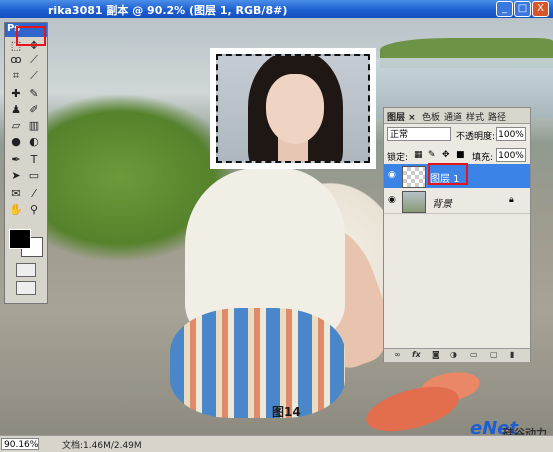  What do you see at coordinates (483, 158) in the screenshot?
I see `fill-label: 填充:` at bounding box center [483, 158].